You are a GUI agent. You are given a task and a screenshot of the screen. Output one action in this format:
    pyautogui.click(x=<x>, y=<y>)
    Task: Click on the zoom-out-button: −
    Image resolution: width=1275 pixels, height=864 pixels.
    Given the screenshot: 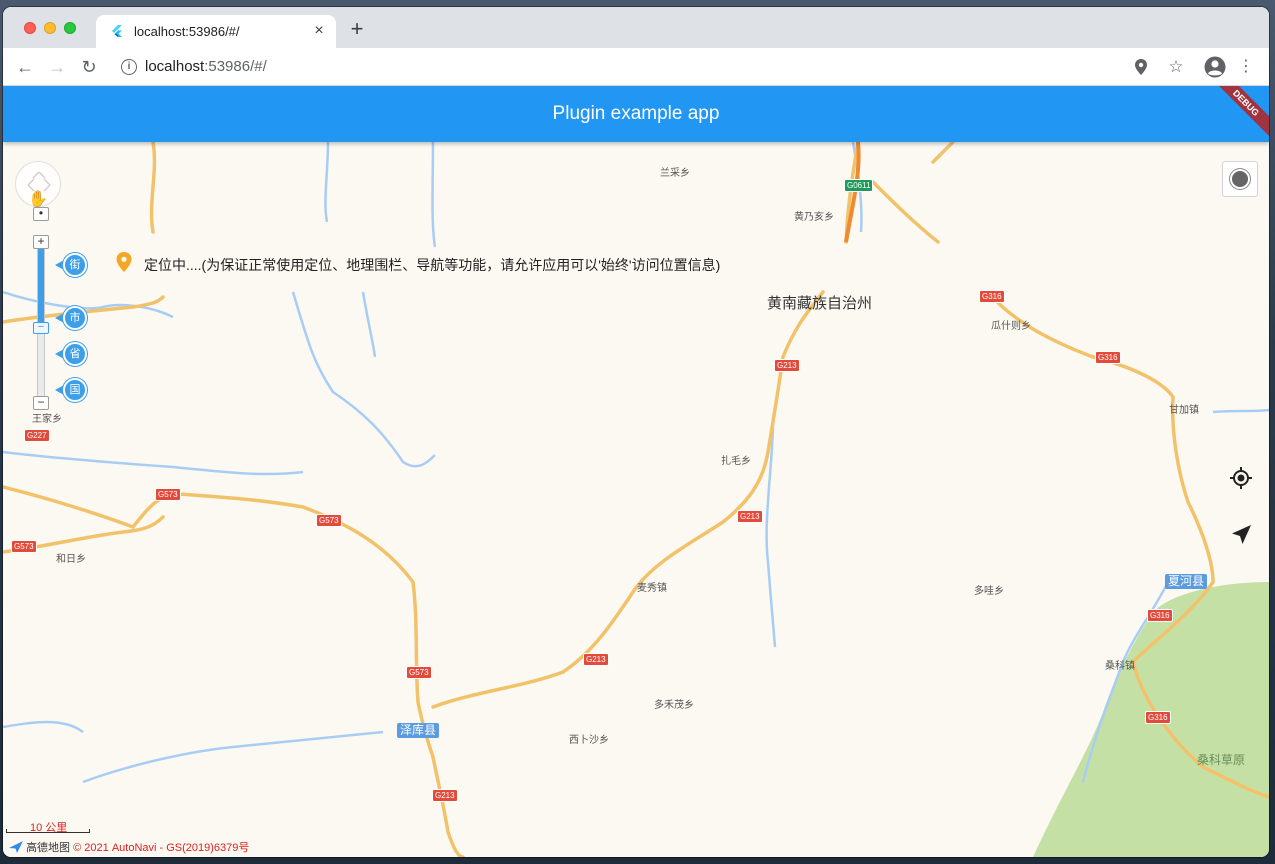 What is the action you would take?
    pyautogui.click(x=41, y=403)
    